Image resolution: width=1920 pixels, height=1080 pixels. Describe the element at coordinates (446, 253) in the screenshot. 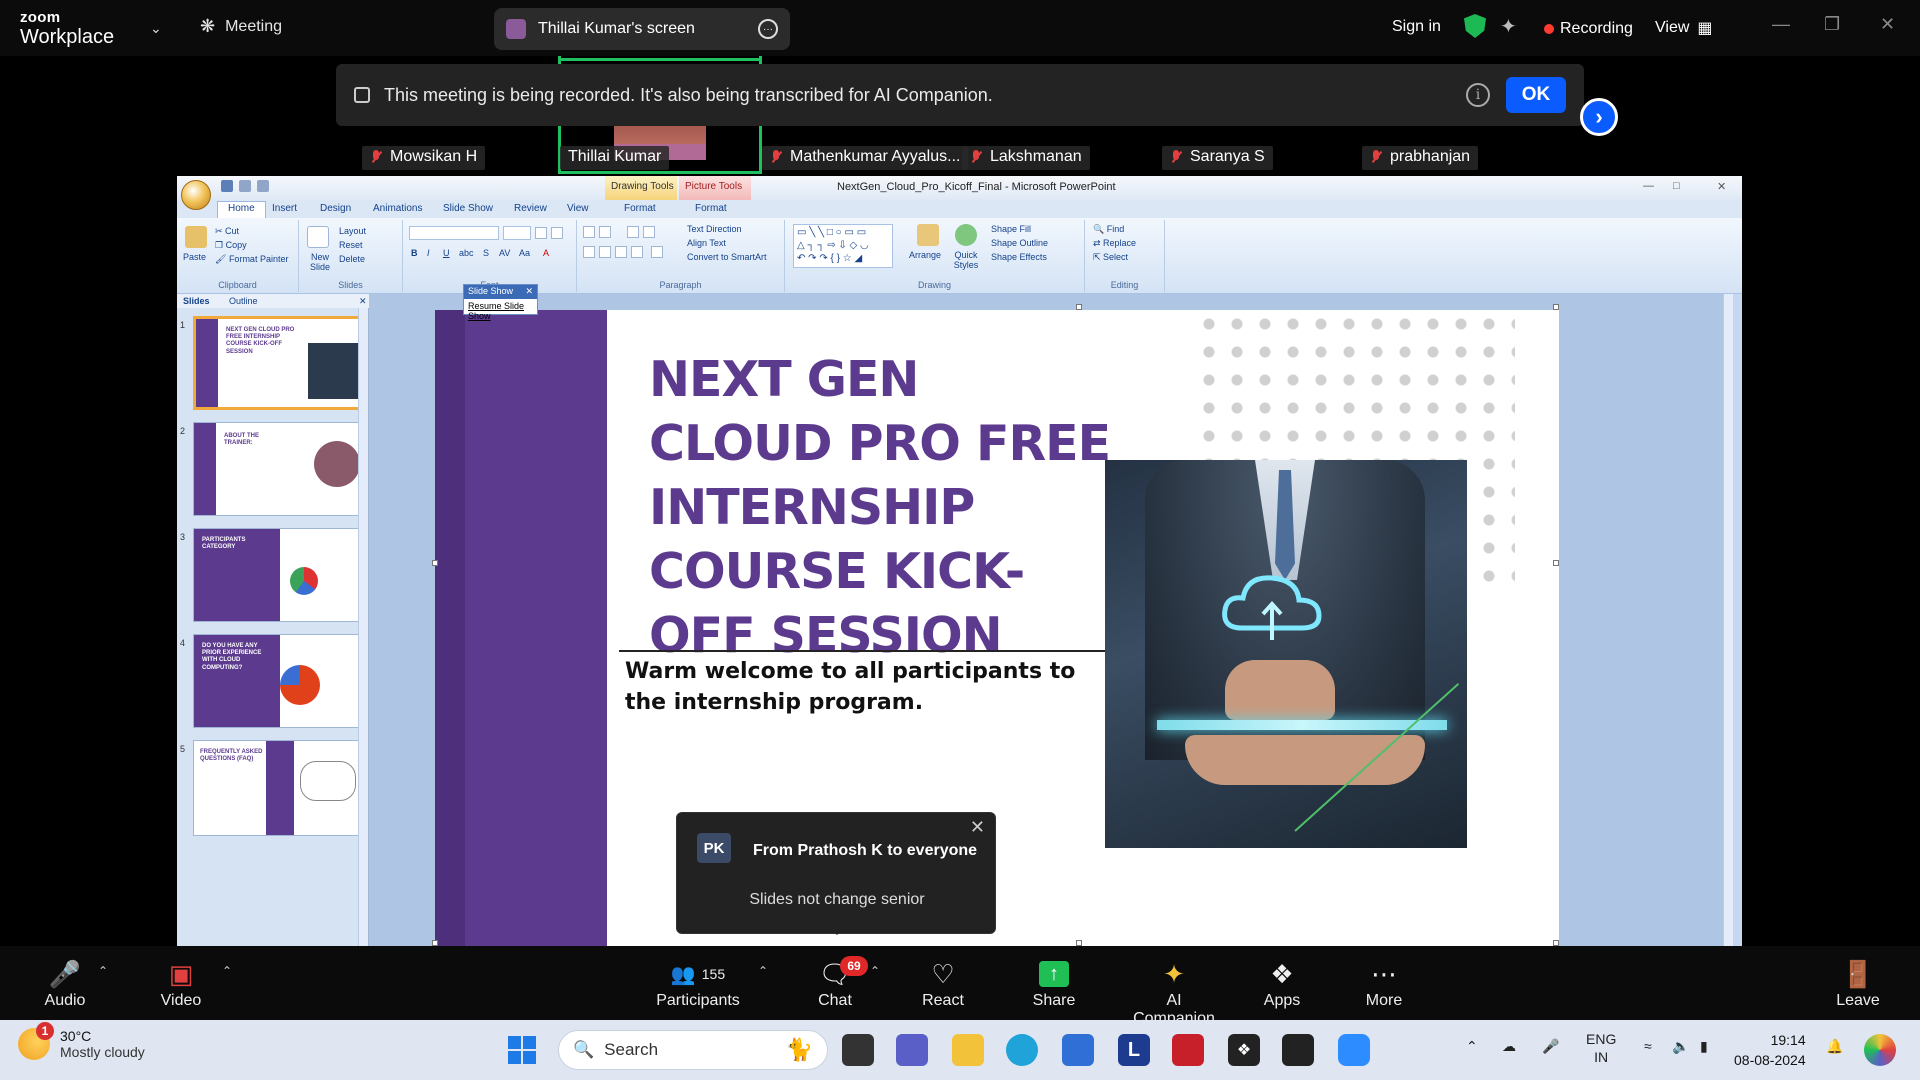

I see `underline-icon: U` at that location.